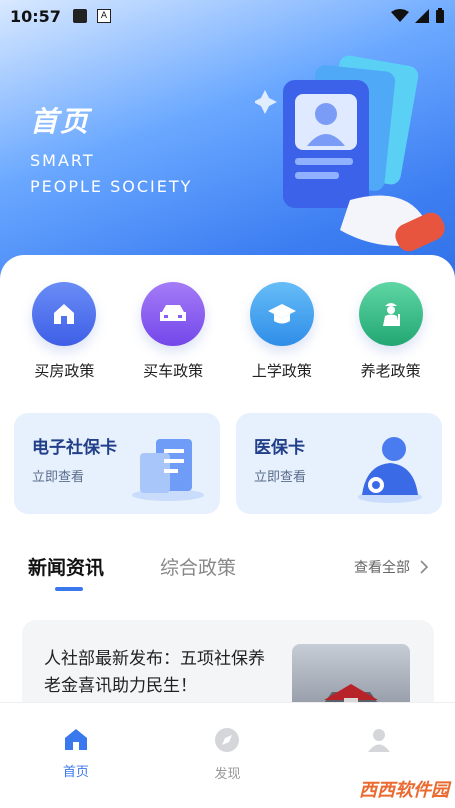 The width and height of the screenshot is (455, 808). I want to click on tab-news-label: 新闻资讯, so click(66, 568).